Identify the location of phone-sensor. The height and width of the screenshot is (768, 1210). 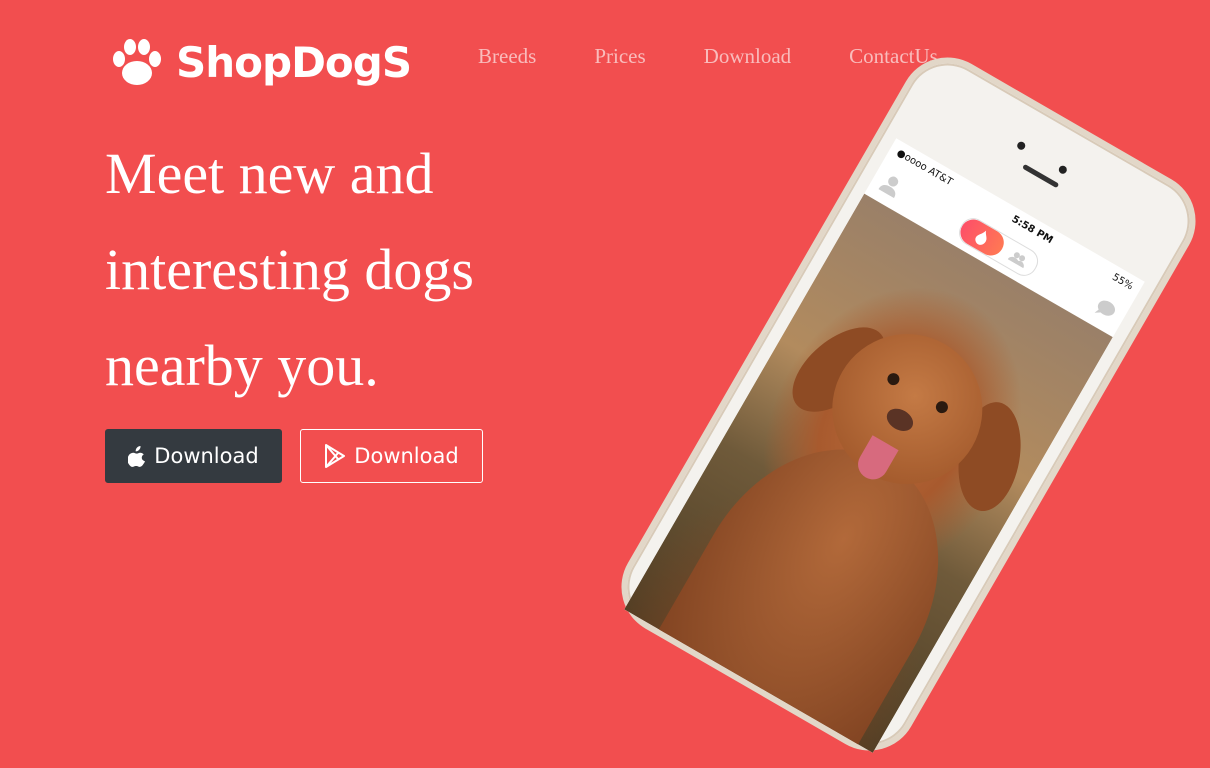
(1062, 169).